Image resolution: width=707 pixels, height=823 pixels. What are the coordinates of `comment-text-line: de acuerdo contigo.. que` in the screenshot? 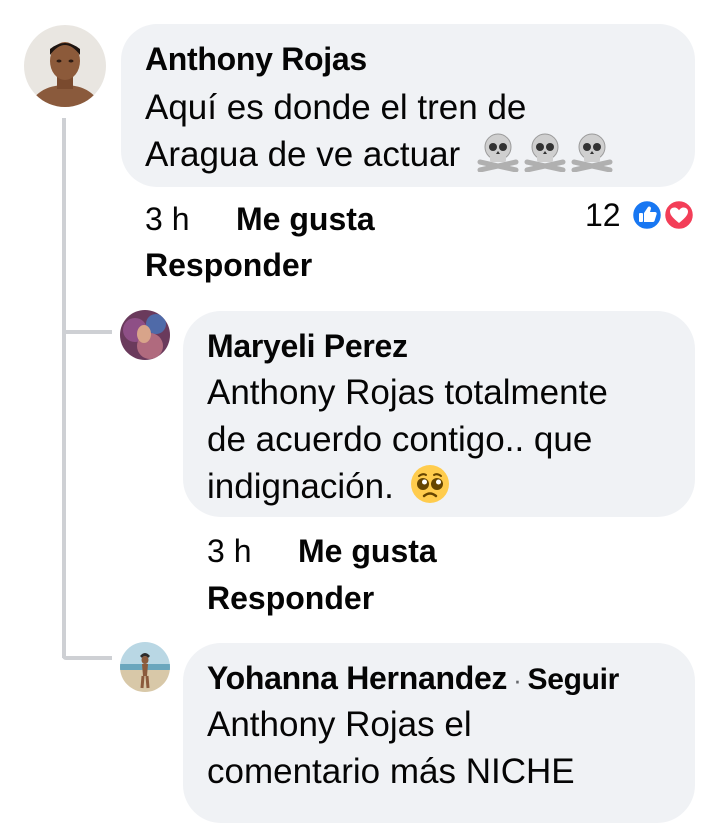 It's located at (400, 439).